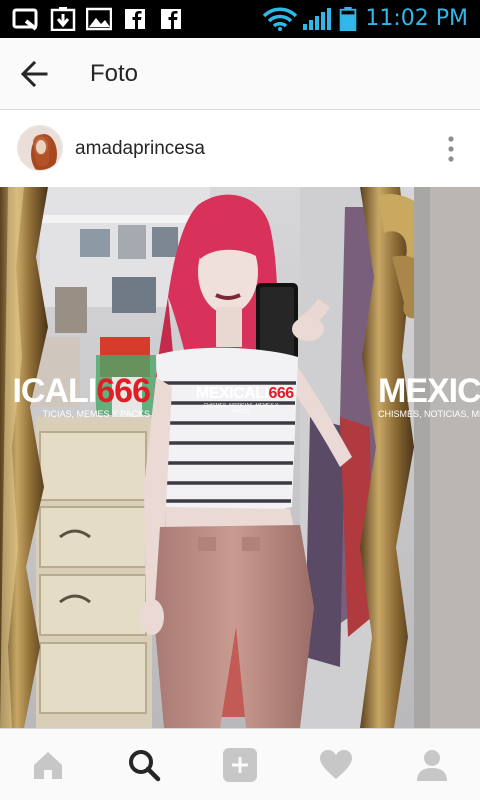 The width and height of the screenshot is (480, 800). I want to click on battery-icon, so click(348, 19).